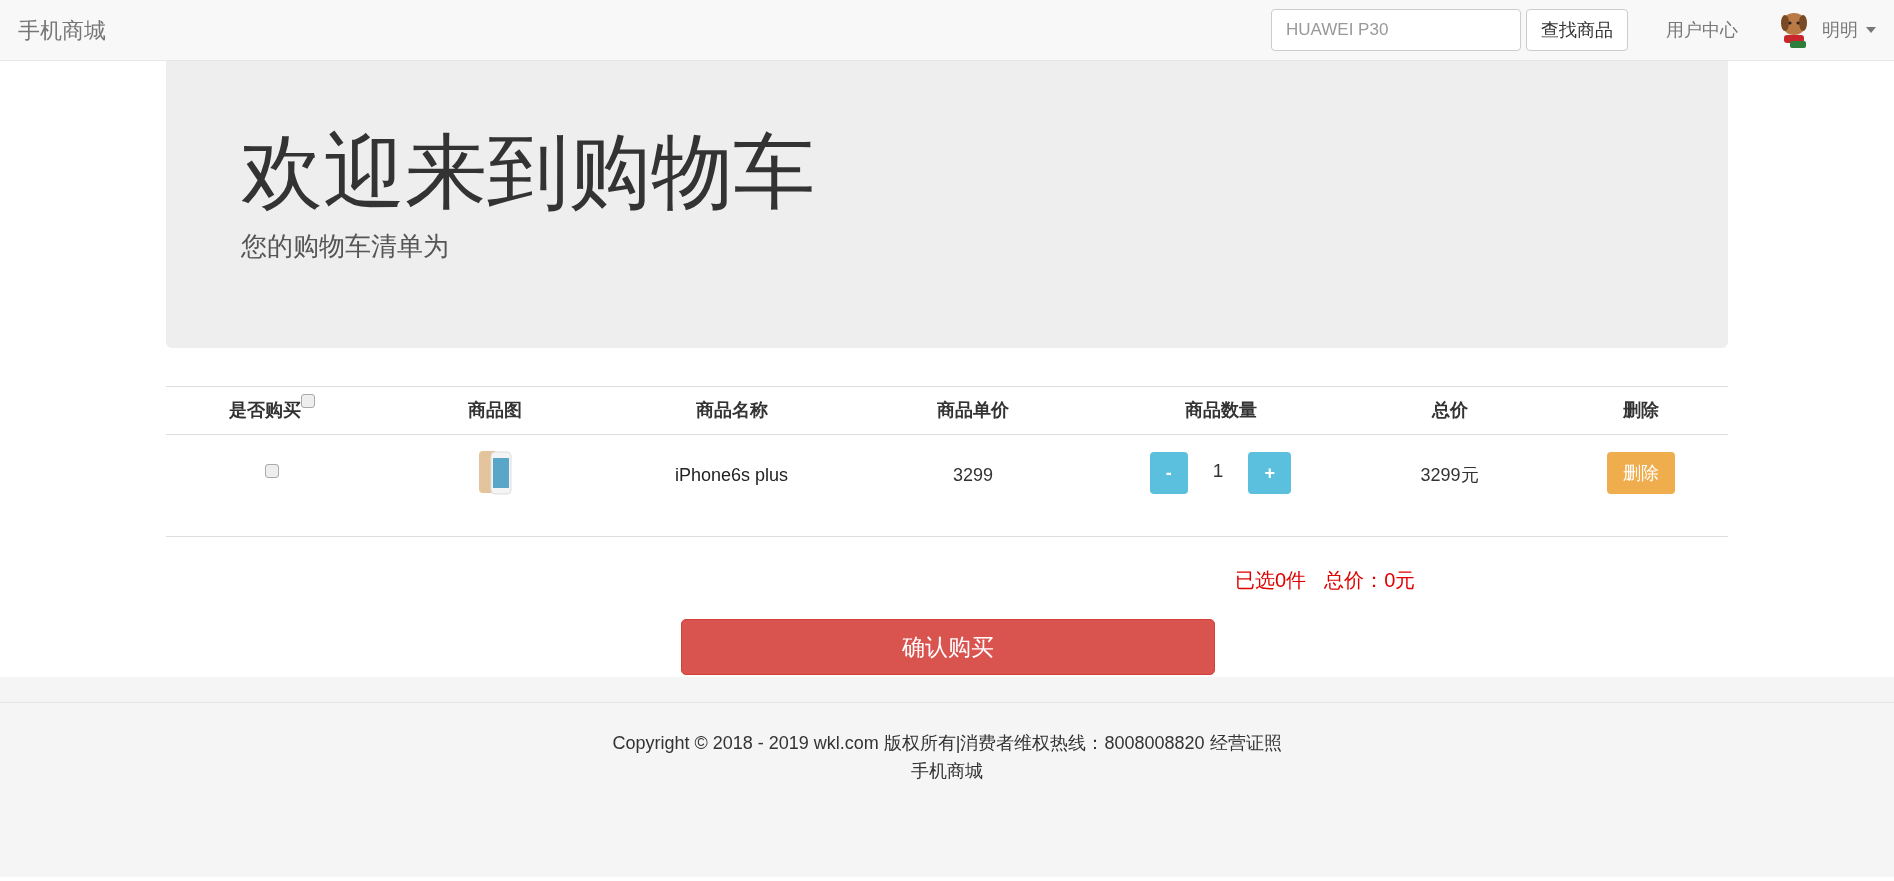 The image size is (1894, 881). I want to click on product-name: iPhone6s plus, so click(731, 475).